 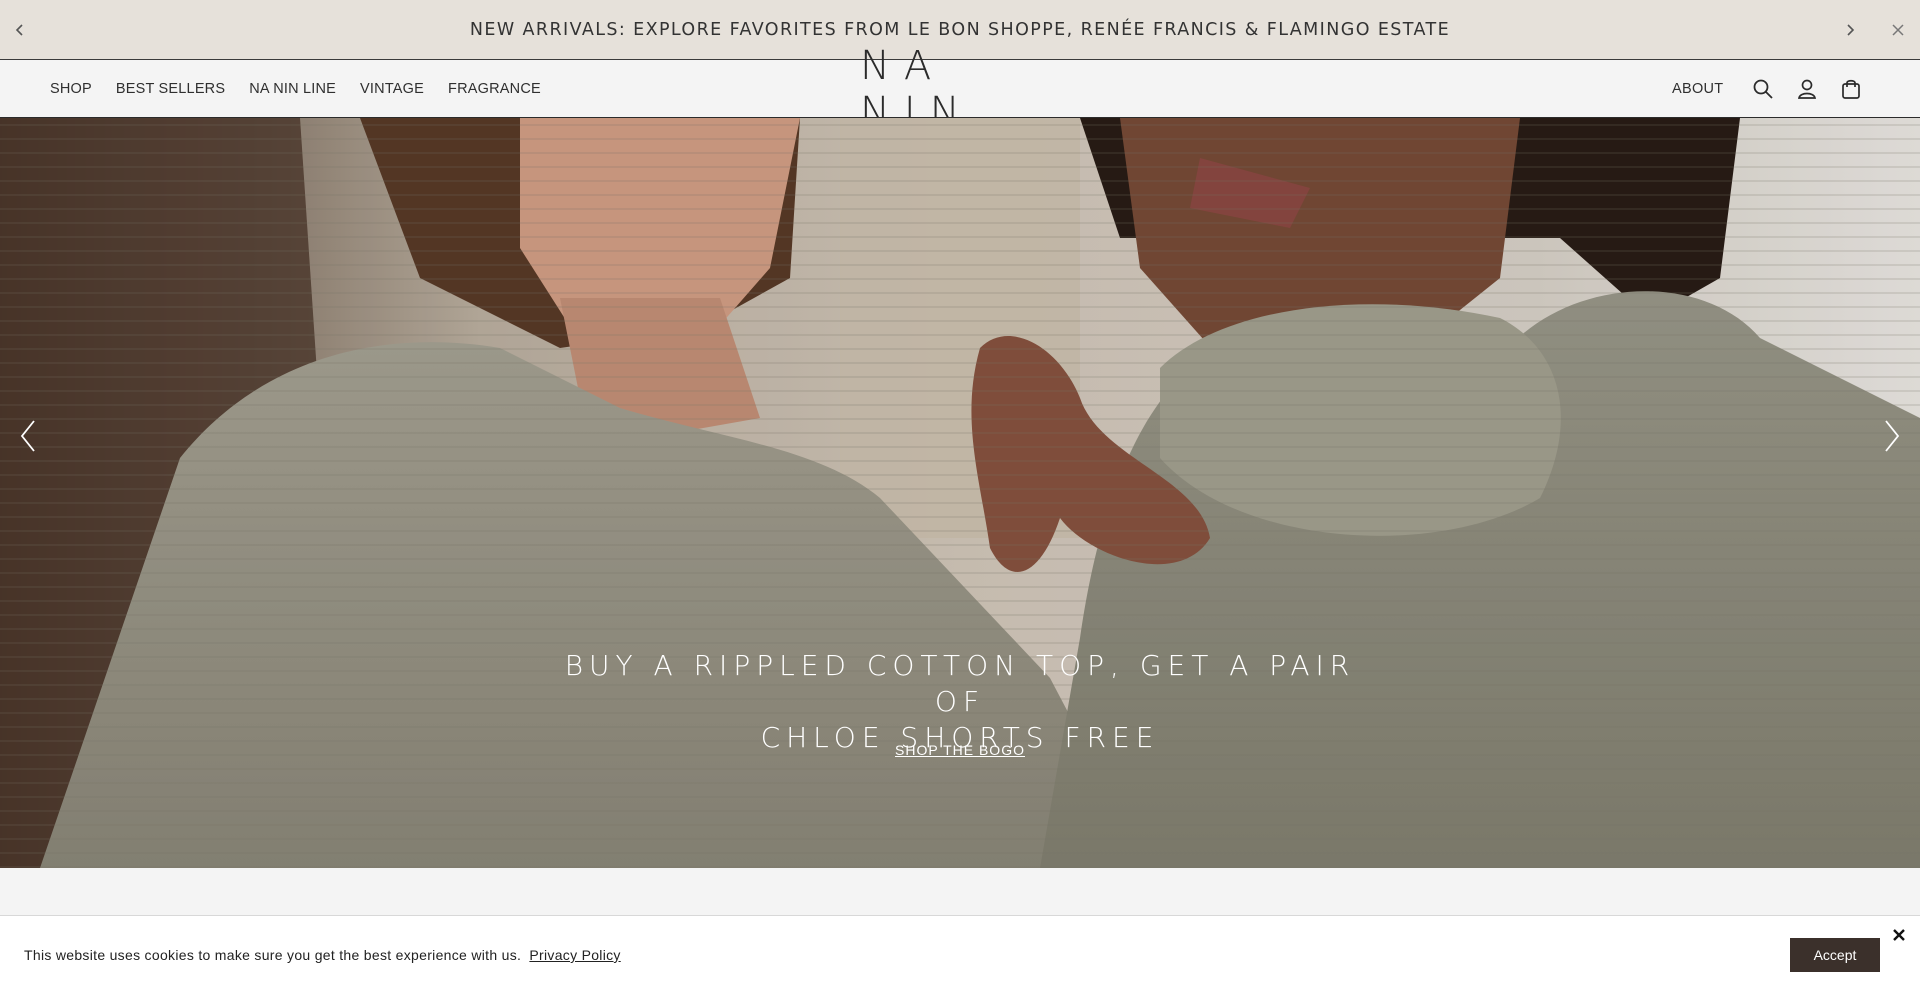 I want to click on announcement-close-button, so click(x=1898, y=30).